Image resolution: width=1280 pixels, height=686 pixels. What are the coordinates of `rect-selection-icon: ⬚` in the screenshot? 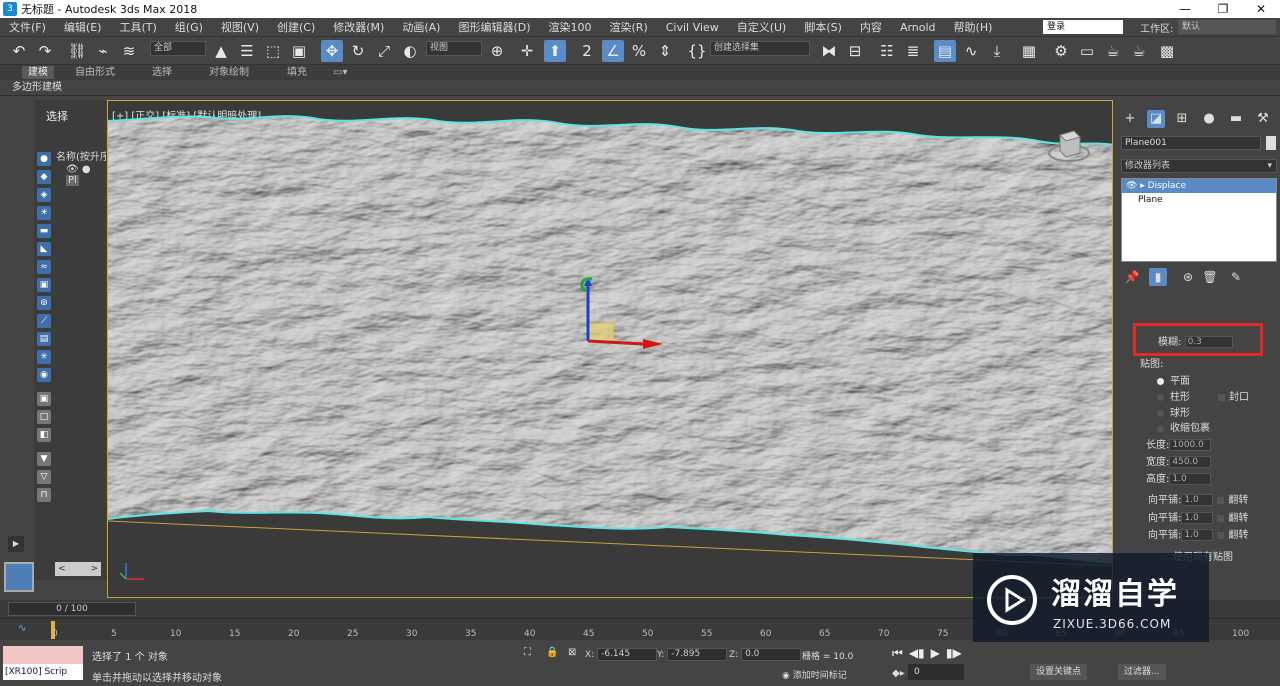 It's located at (273, 51).